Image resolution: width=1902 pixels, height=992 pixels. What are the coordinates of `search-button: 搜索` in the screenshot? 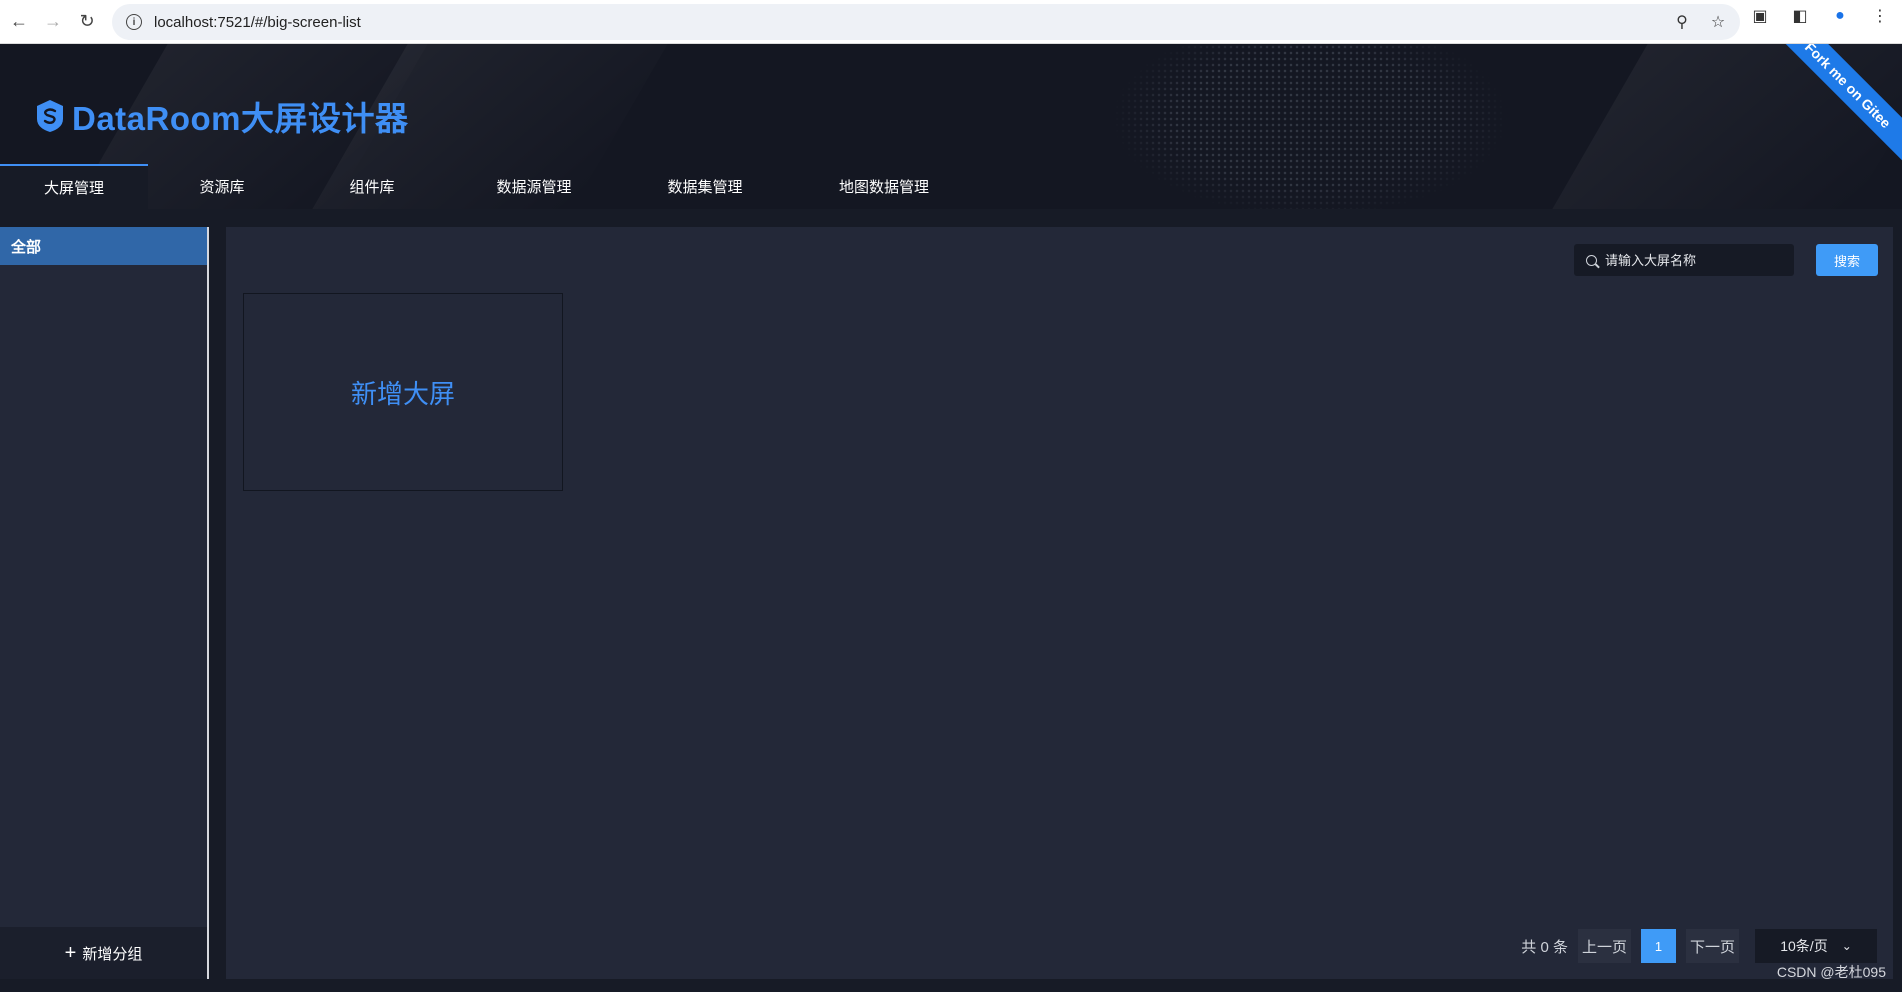 It's located at (1847, 260).